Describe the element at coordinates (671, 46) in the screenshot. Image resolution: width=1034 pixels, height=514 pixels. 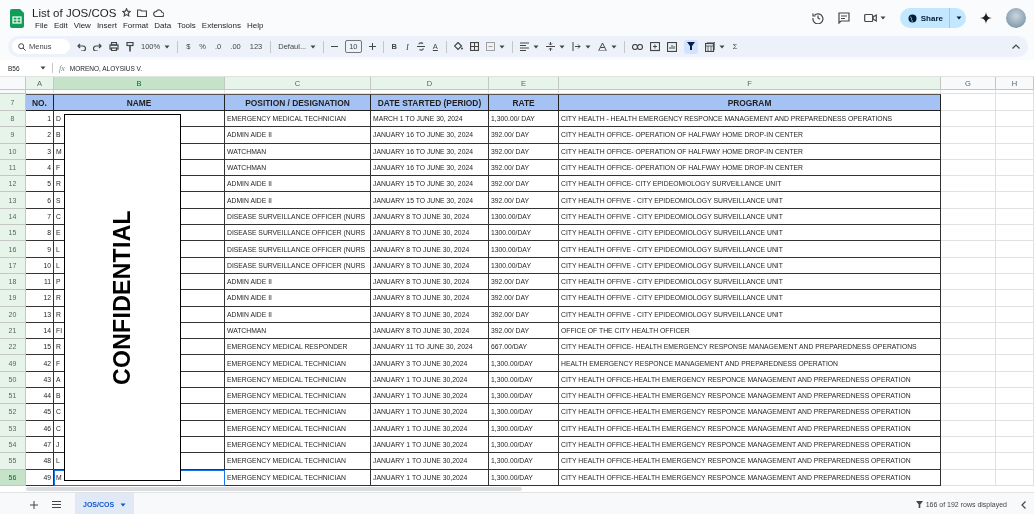
I see `chart-icon` at that location.